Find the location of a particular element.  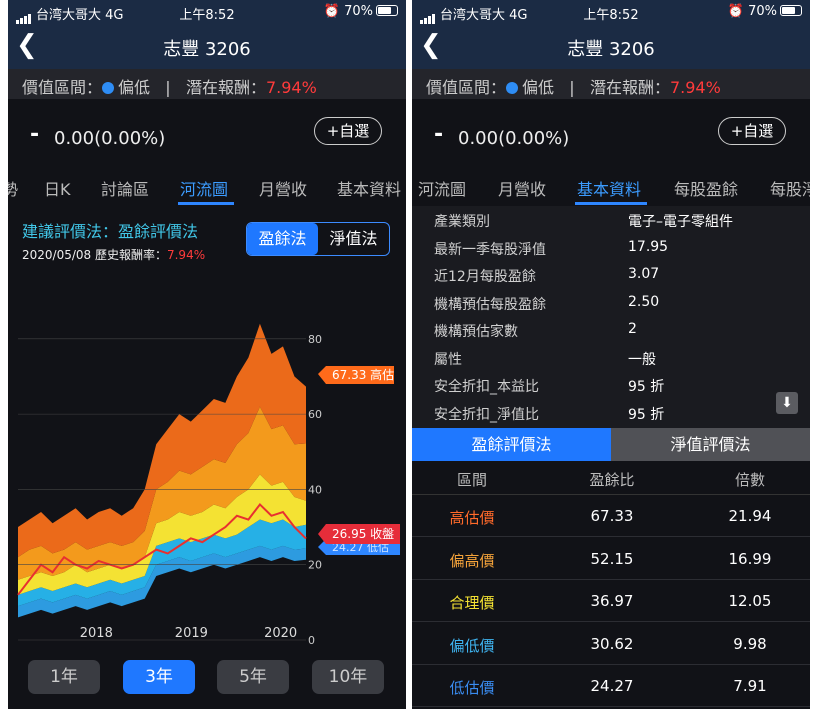

period-5y-button: 5年 is located at coordinates (253, 677).